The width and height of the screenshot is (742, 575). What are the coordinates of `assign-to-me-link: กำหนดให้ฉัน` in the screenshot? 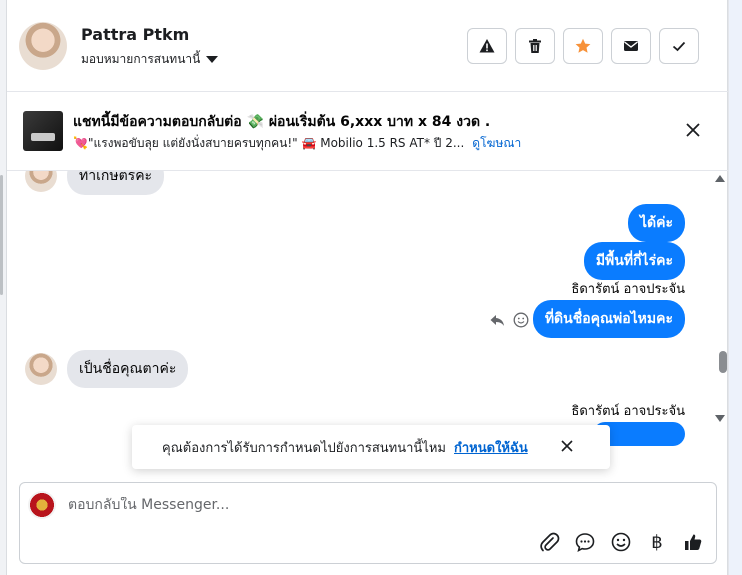 It's located at (491, 447).